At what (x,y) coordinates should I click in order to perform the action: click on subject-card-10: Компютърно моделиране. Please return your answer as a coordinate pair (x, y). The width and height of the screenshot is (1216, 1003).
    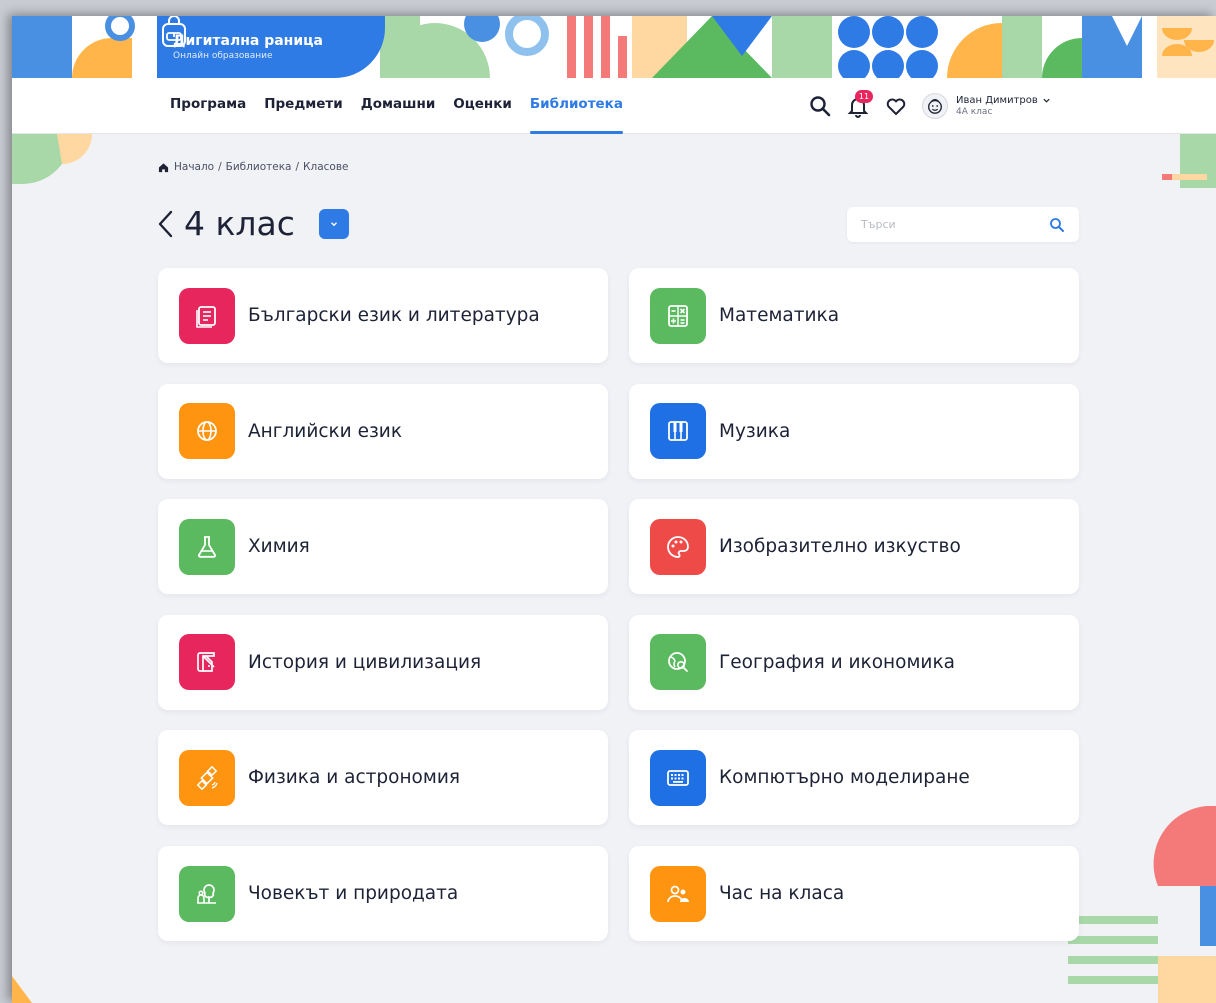
    Looking at the image, I should click on (854, 778).